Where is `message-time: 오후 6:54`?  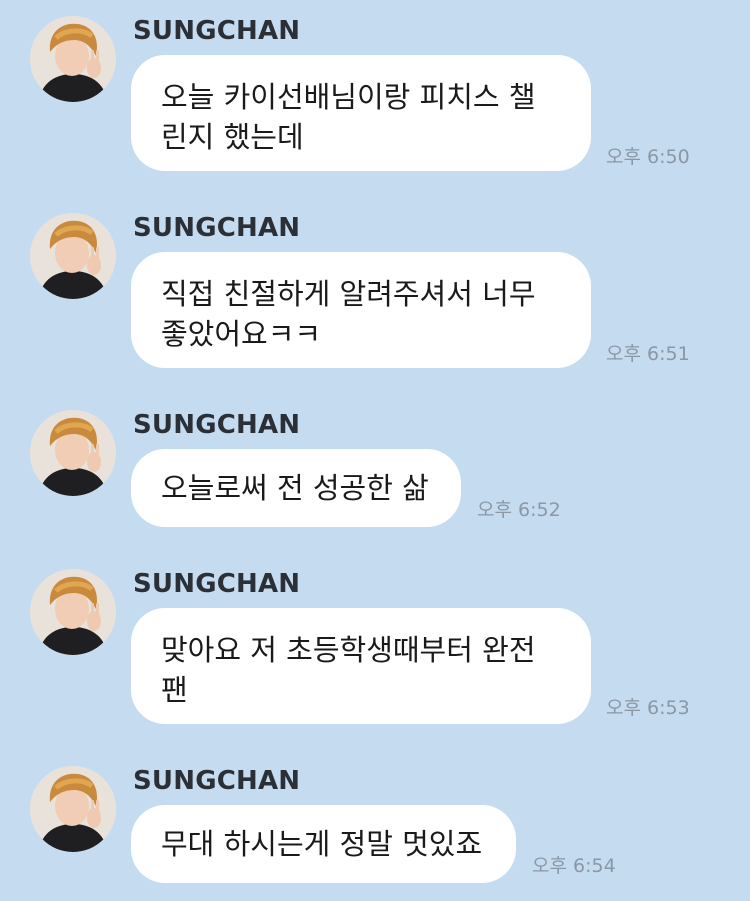 message-time: 오후 6:54 is located at coordinates (574, 866).